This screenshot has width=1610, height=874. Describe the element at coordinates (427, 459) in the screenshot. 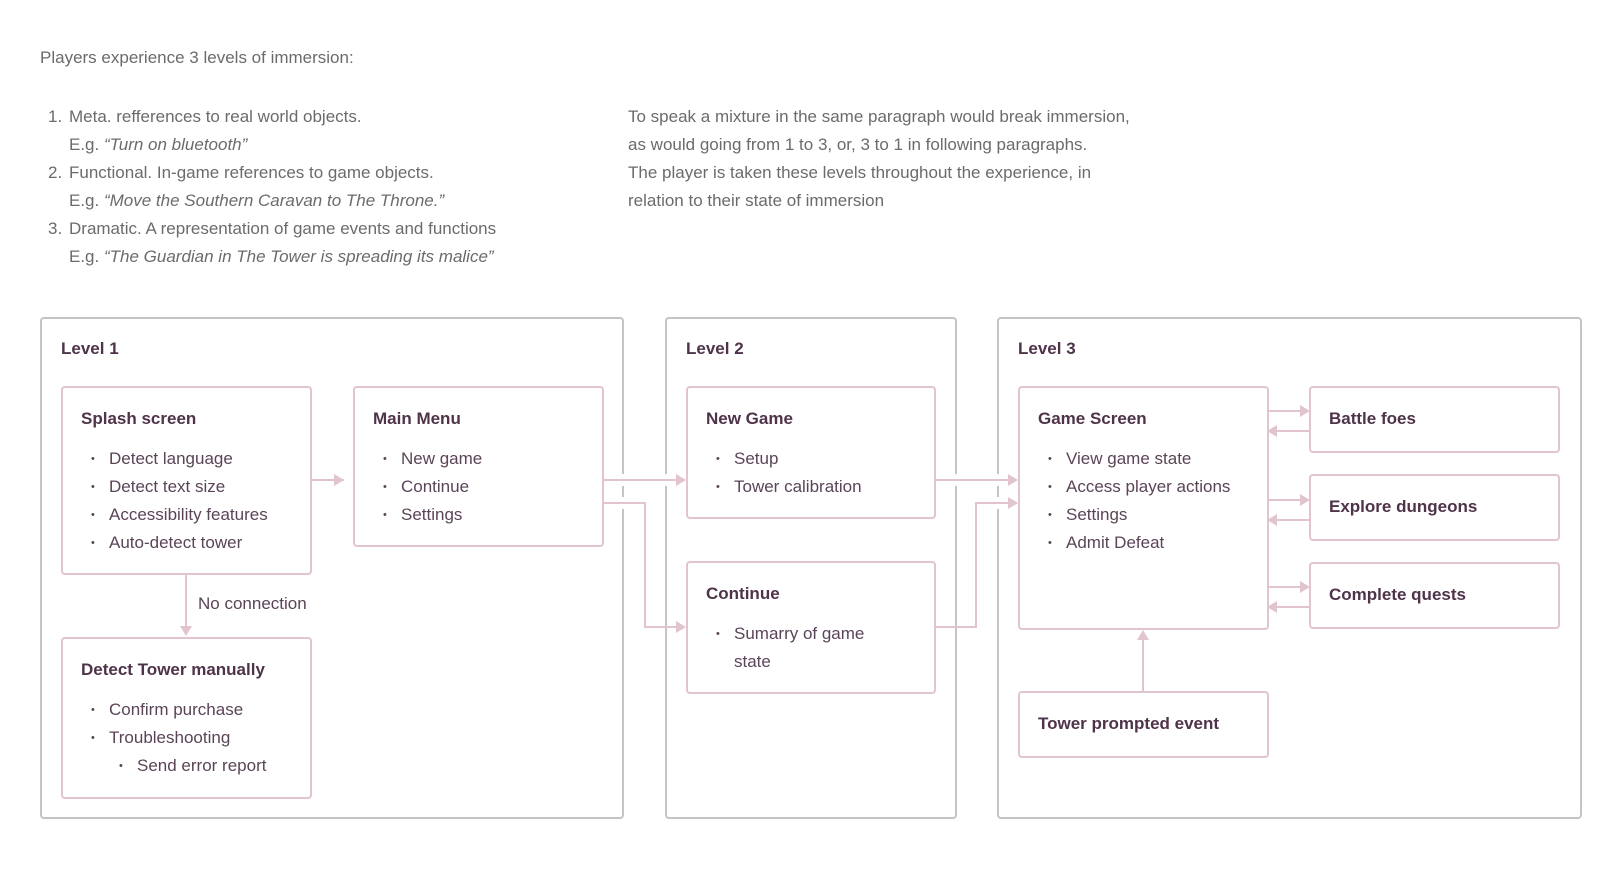

I see `node-item: New game` at that location.